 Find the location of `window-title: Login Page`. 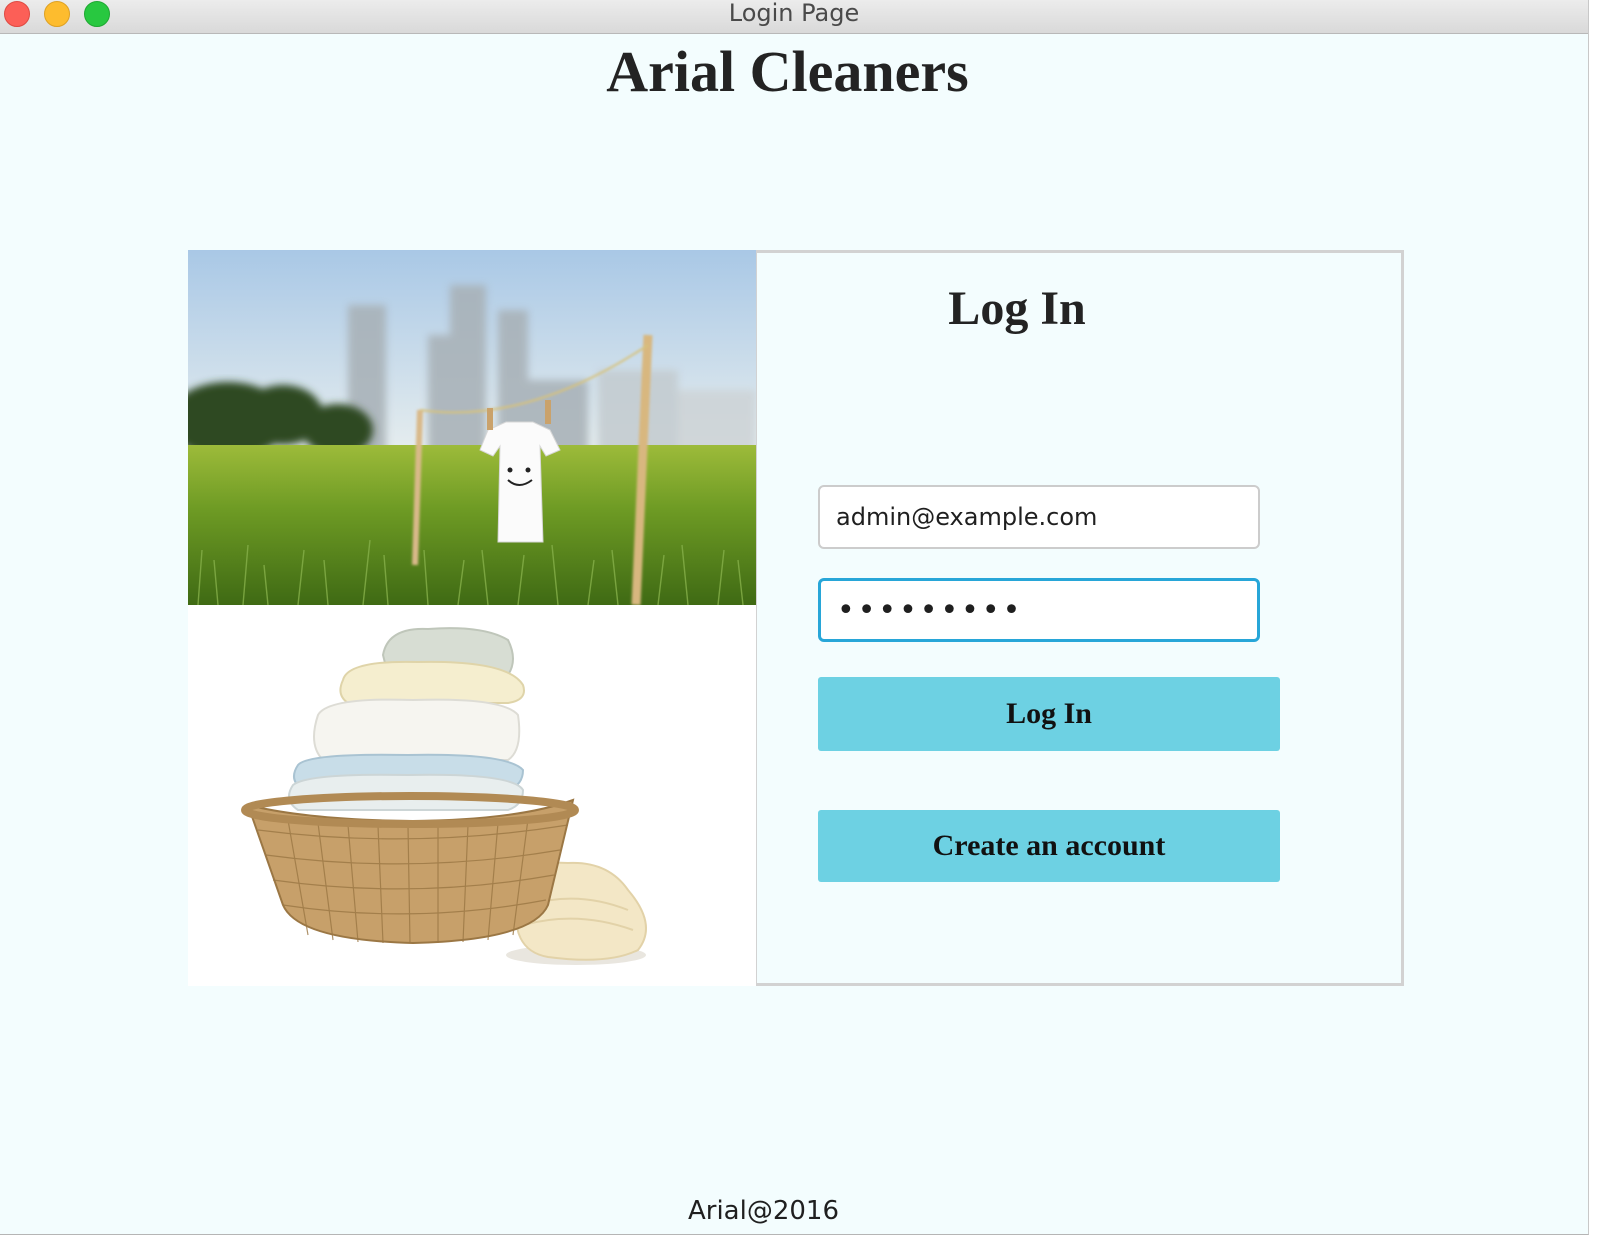

window-title: Login Page is located at coordinates (794, 13).